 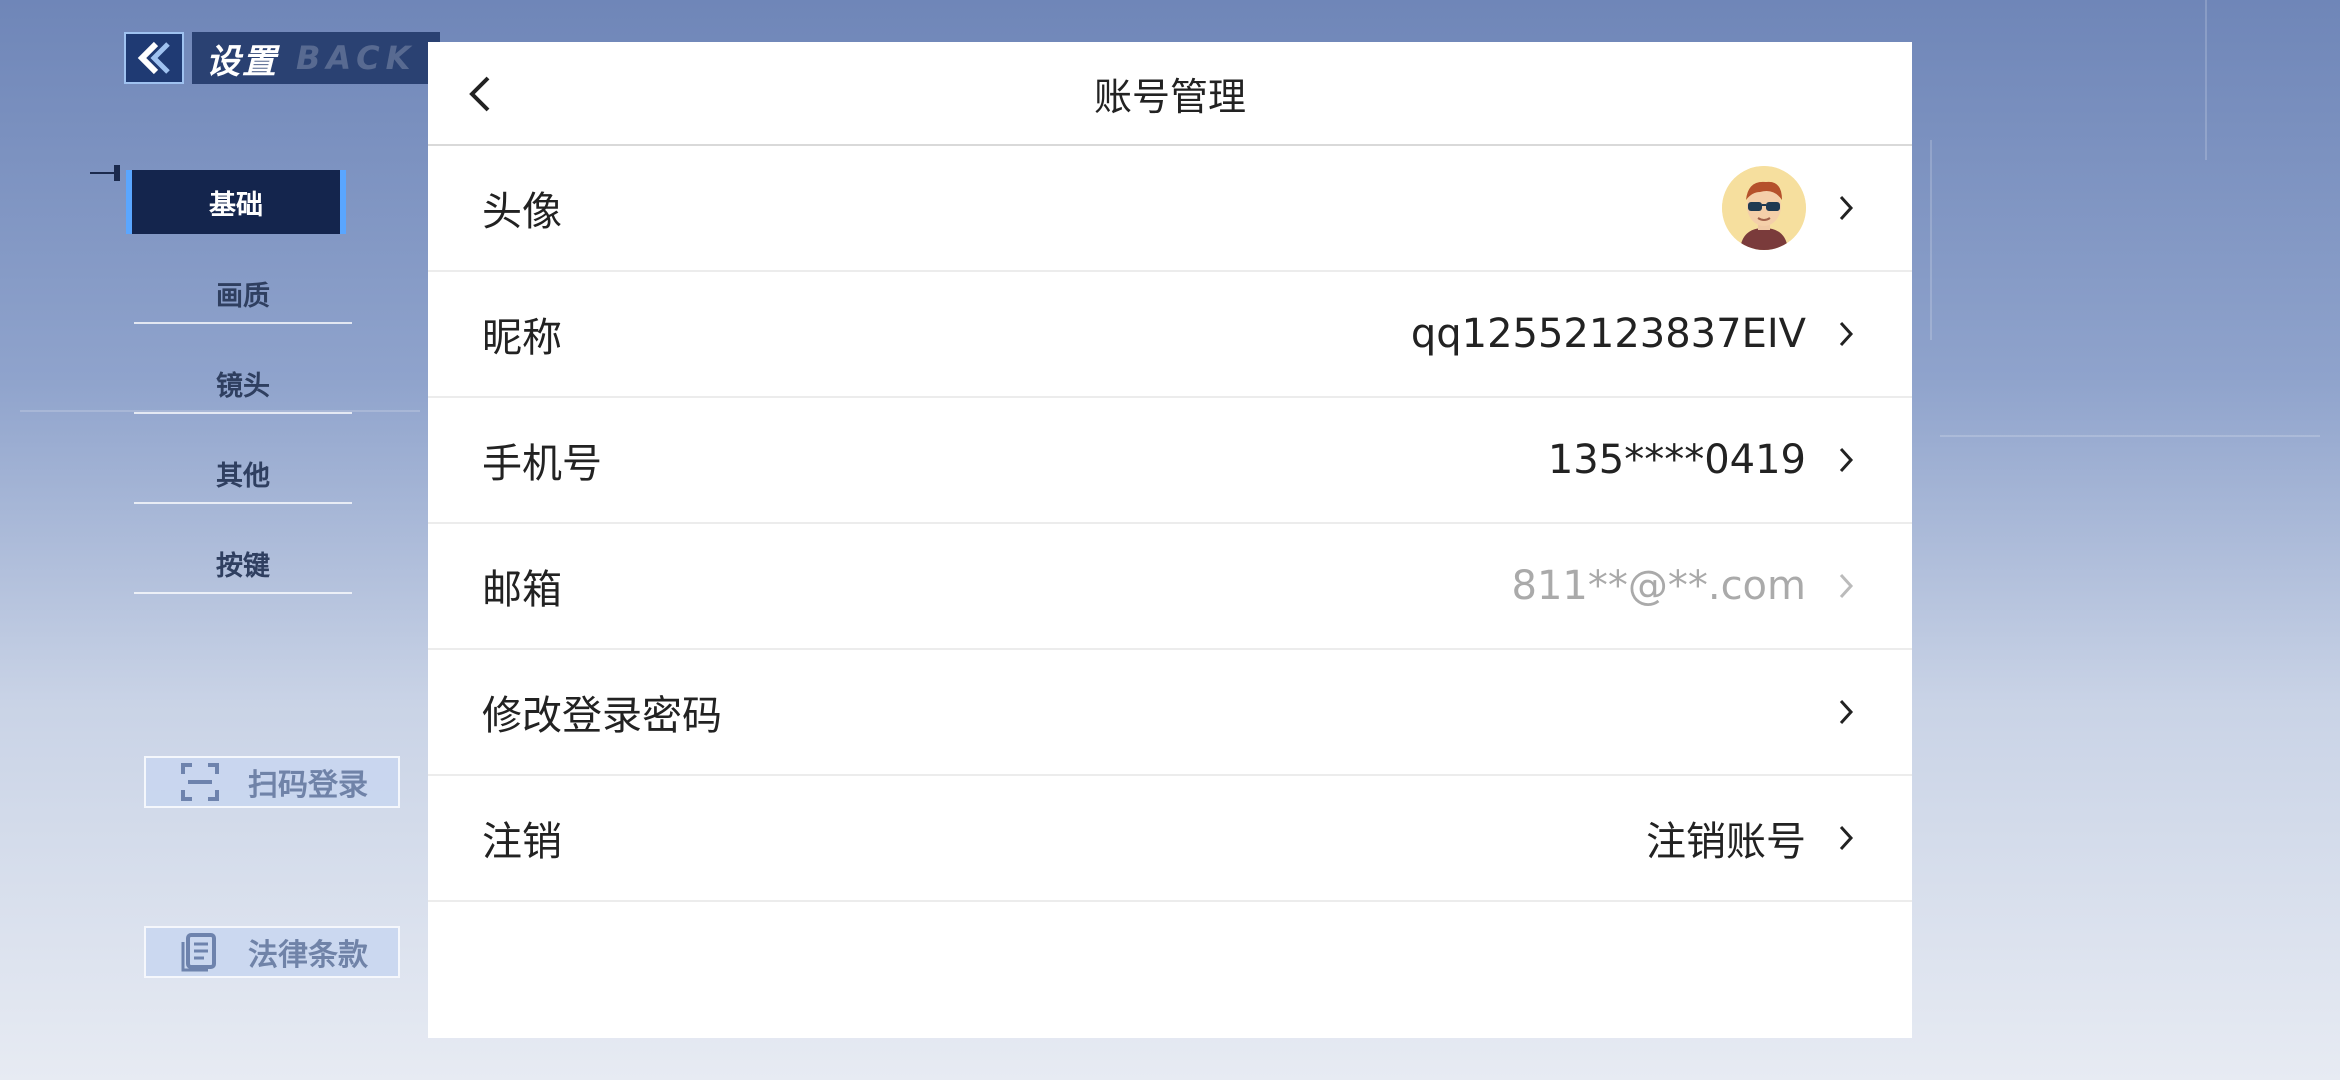 I want to click on row-label: 头像, so click(x=522, y=212).